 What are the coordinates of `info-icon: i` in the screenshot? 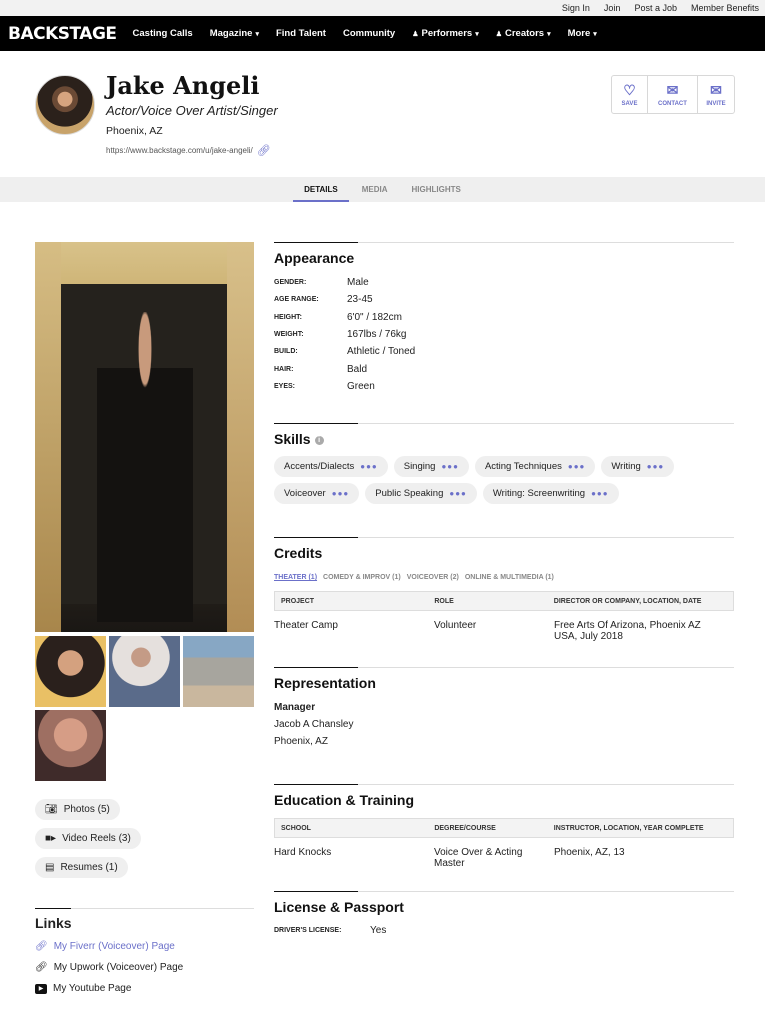 It's located at (319, 440).